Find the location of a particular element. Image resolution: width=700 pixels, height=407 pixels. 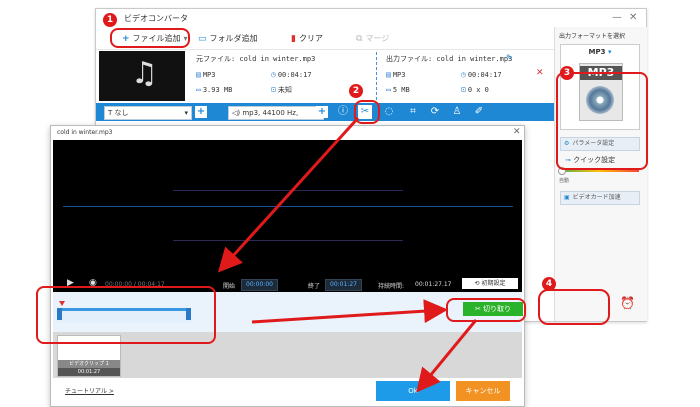

arrow-scissors-to-editor is located at coordinates (288, 194).